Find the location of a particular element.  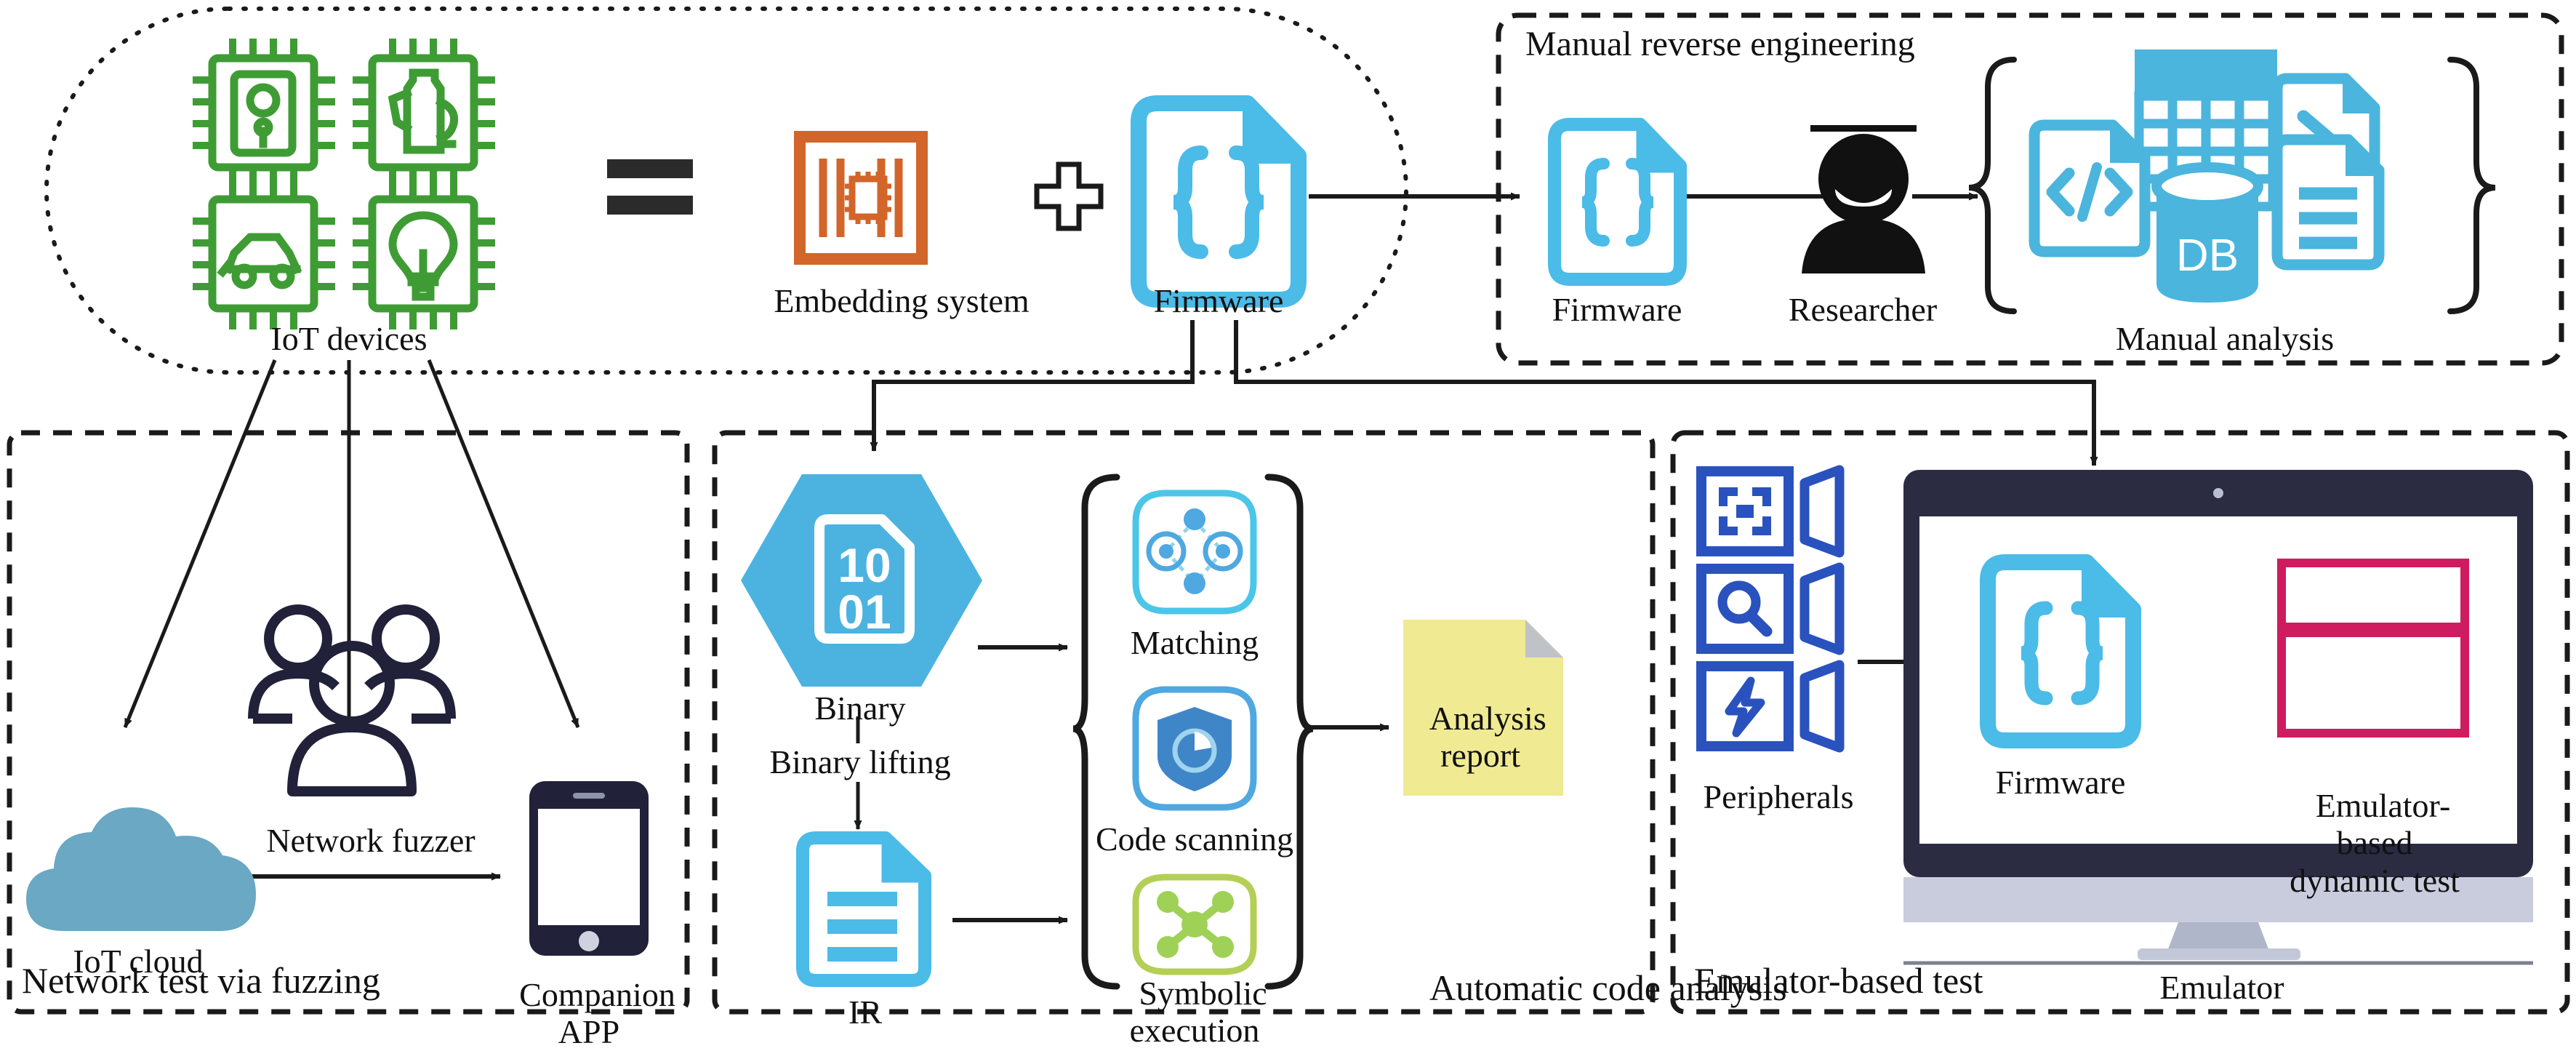

companion-app-label: Companion APP is located at coordinates (588, 995).